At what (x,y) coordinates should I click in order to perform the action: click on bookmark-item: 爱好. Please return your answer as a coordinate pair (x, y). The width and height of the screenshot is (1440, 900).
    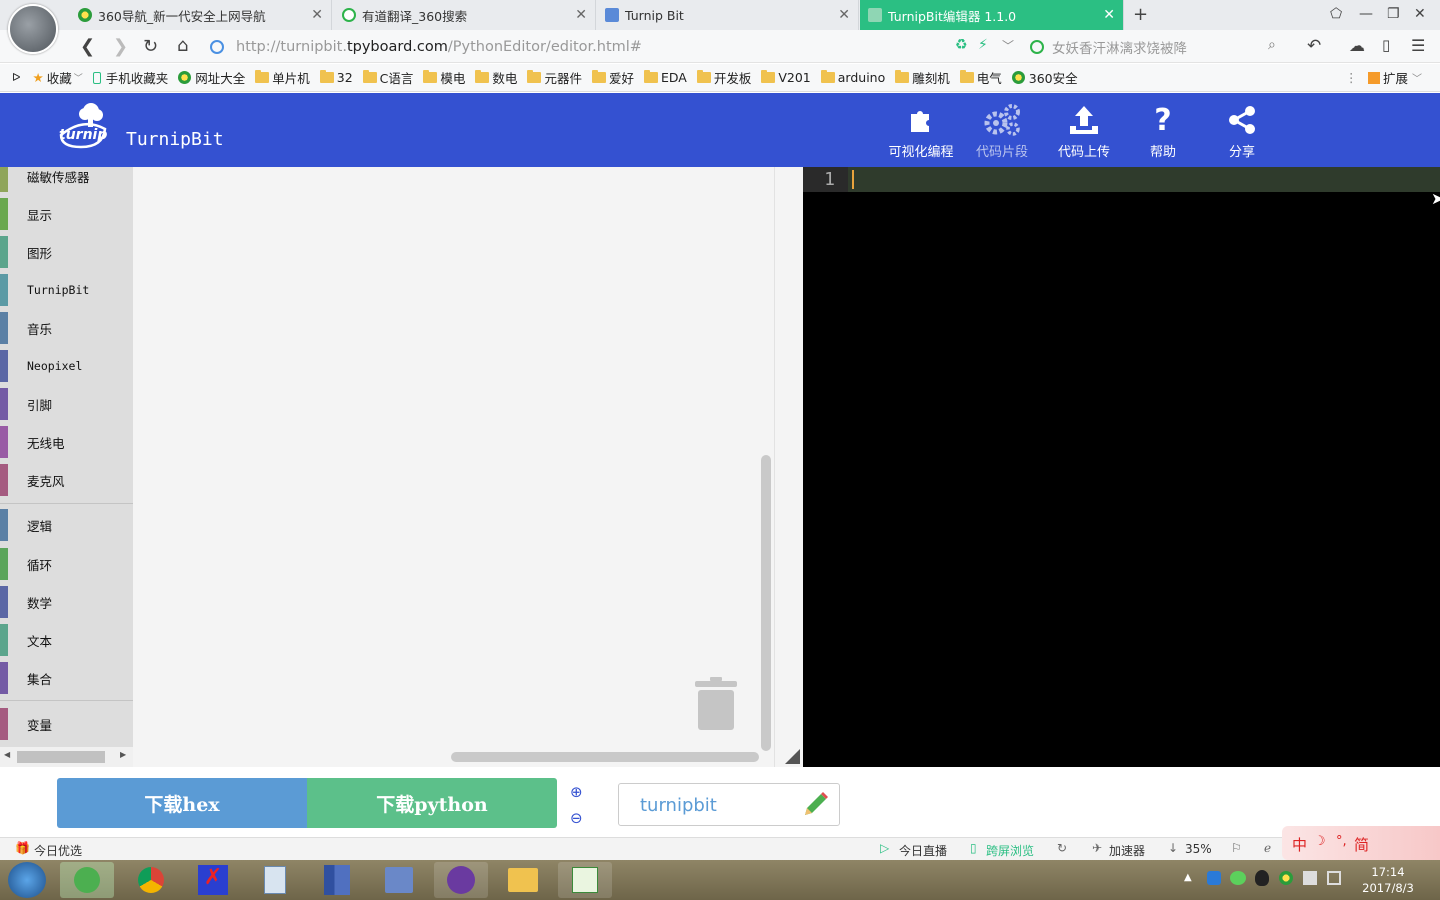
    Looking at the image, I should click on (612, 77).